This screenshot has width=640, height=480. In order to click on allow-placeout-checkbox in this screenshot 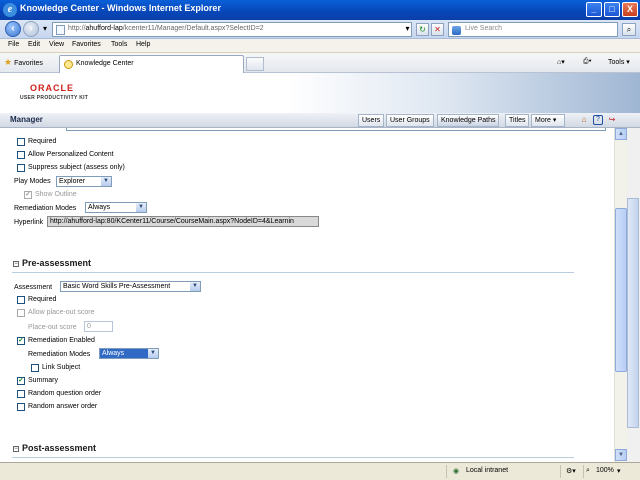, I will do `click(21, 313)`.